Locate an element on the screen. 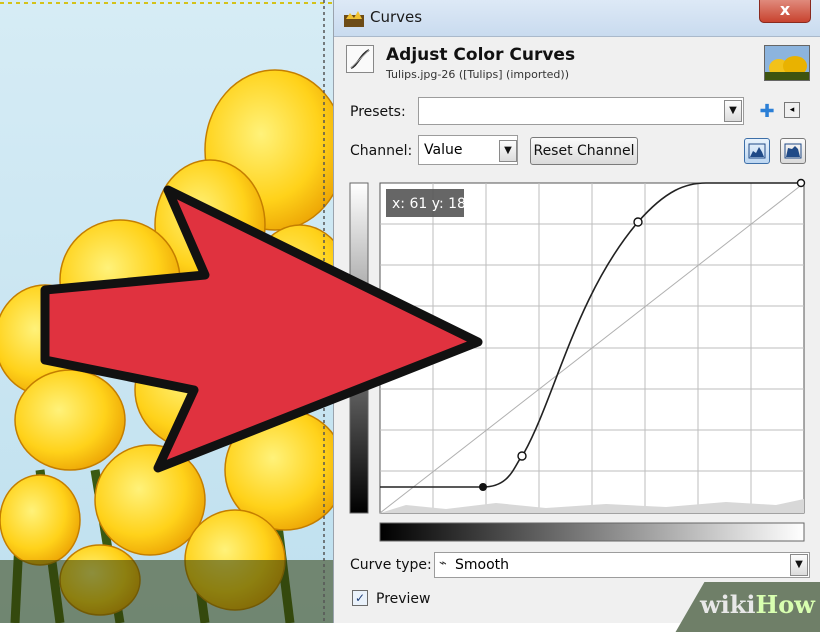  close-button: x is located at coordinates (785, 11).